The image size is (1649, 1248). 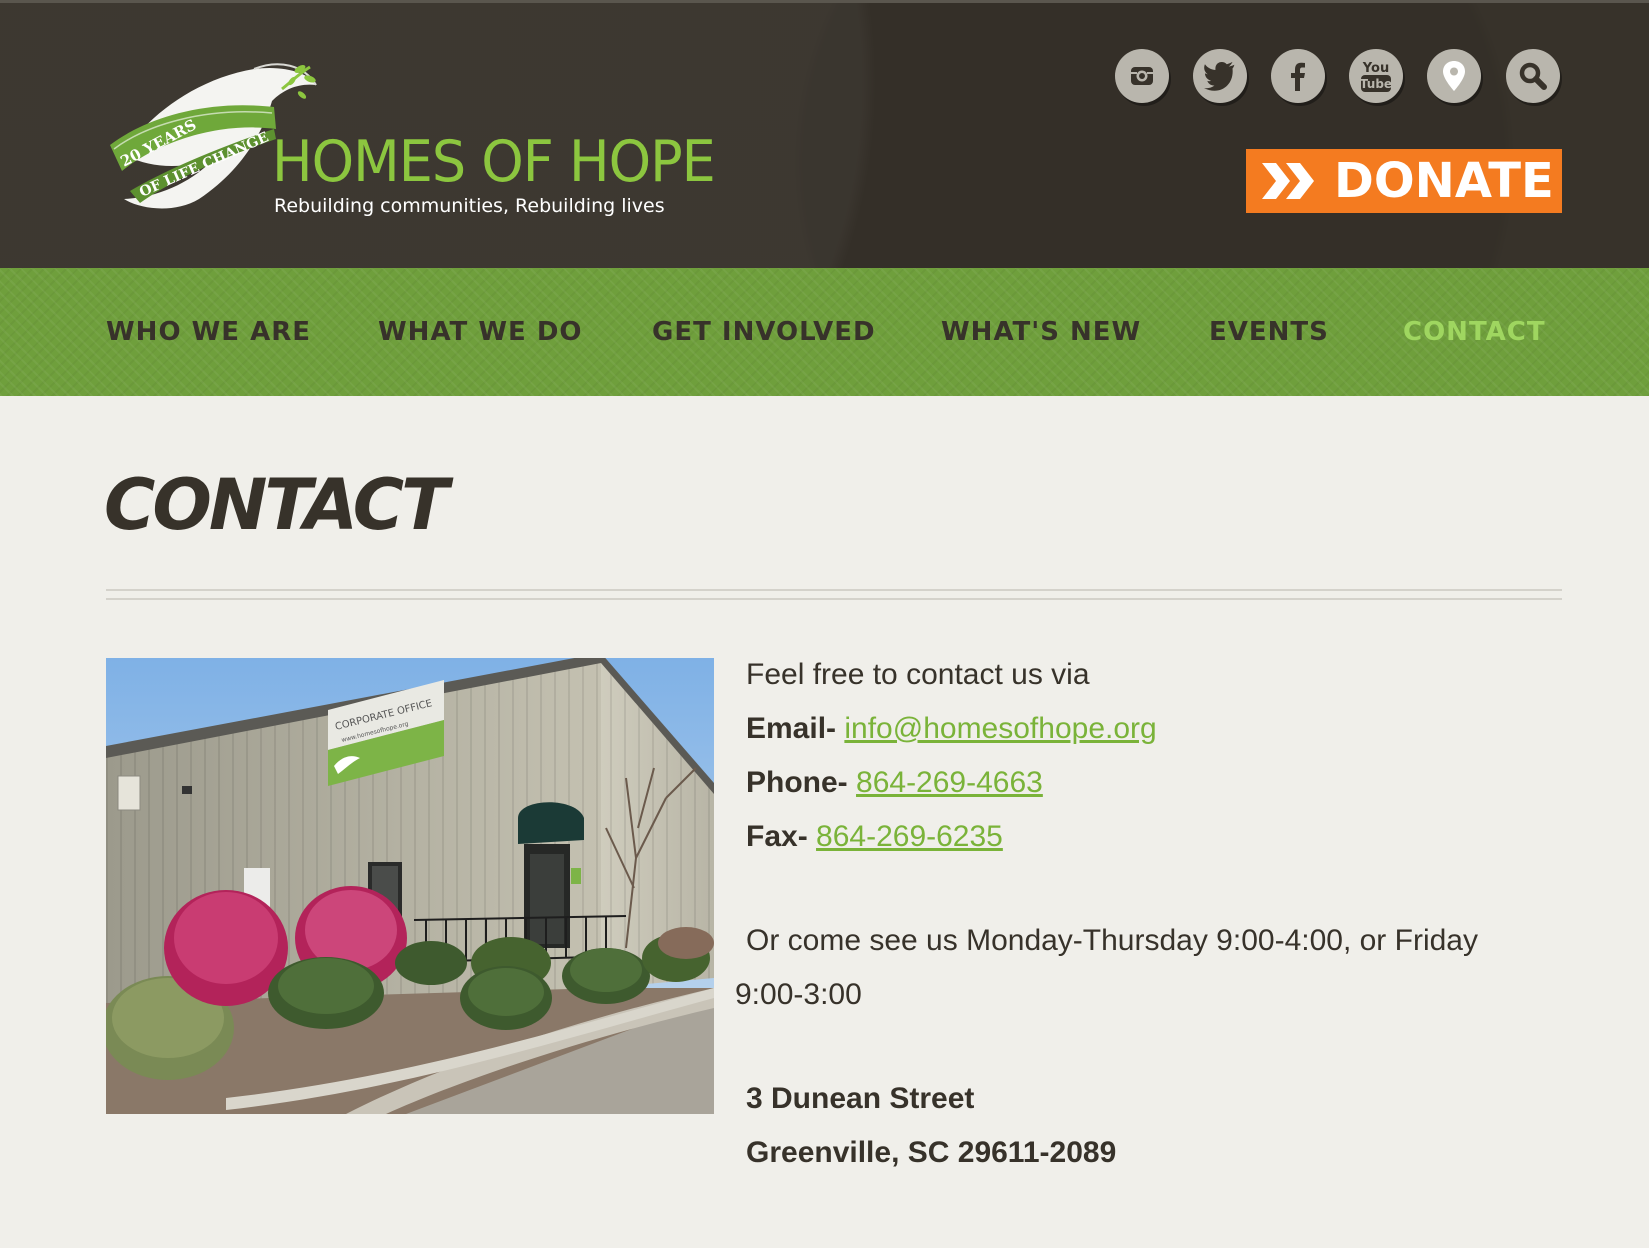 I want to click on svg-text: You, so click(x=1375, y=68).